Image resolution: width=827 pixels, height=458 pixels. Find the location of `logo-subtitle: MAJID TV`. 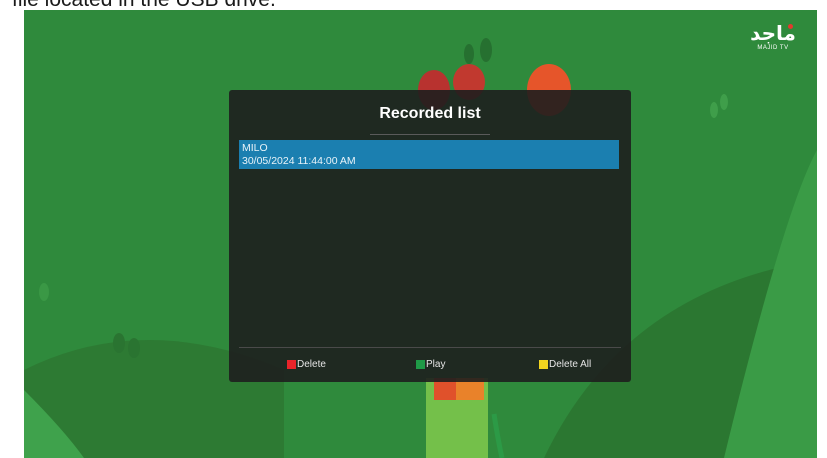

logo-subtitle: MAJID TV is located at coordinates (773, 48).